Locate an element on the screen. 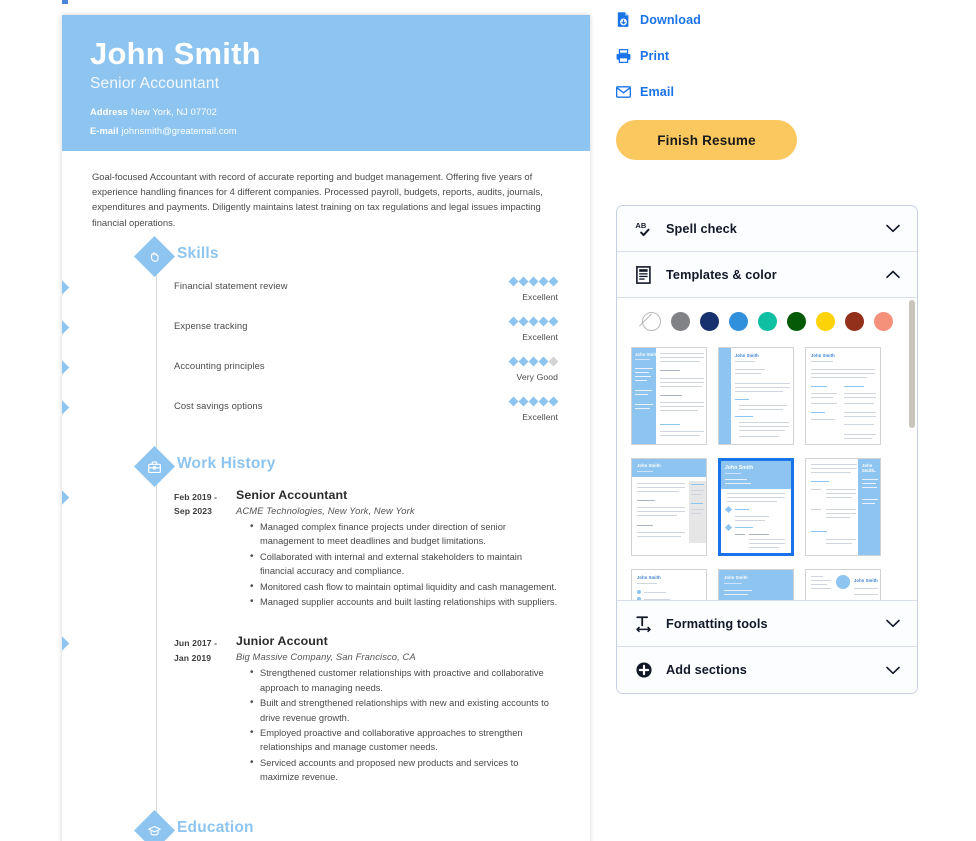 Image resolution: width=976 pixels, height=841 pixels. skill-item: Cost savings options Excellent is located at coordinates (326, 417).